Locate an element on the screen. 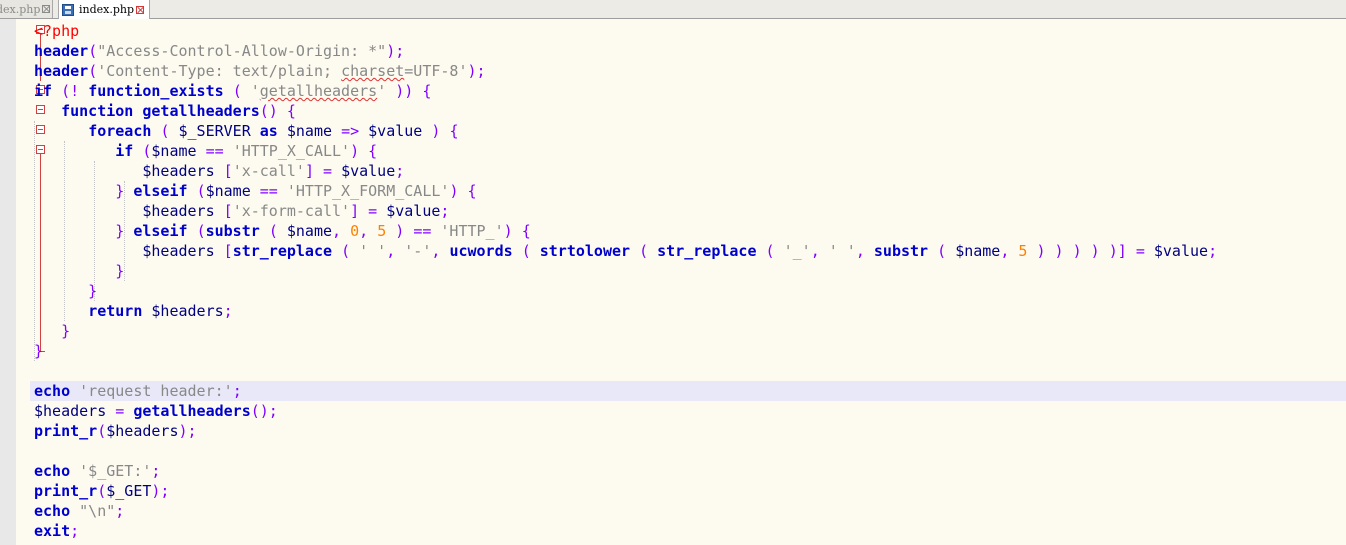 The width and height of the screenshot is (1346, 545). tab-bar: dex.php index.php is located at coordinates (673, 9).